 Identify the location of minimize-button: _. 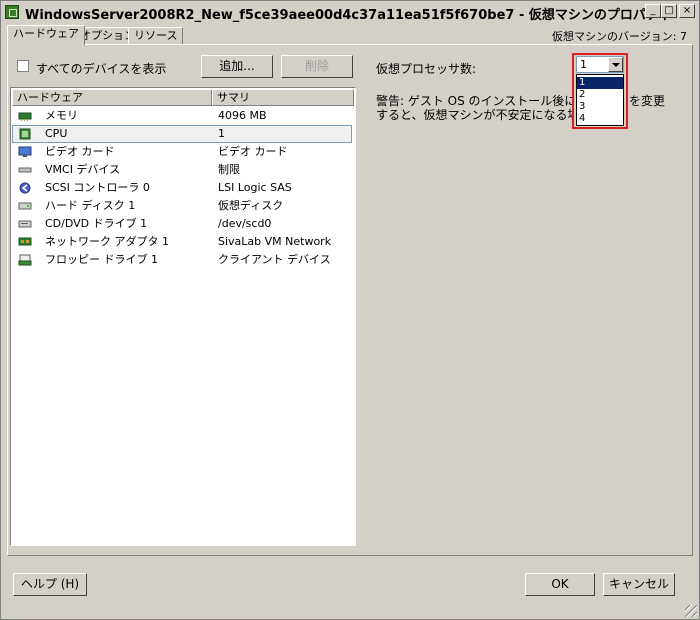
(653, 11).